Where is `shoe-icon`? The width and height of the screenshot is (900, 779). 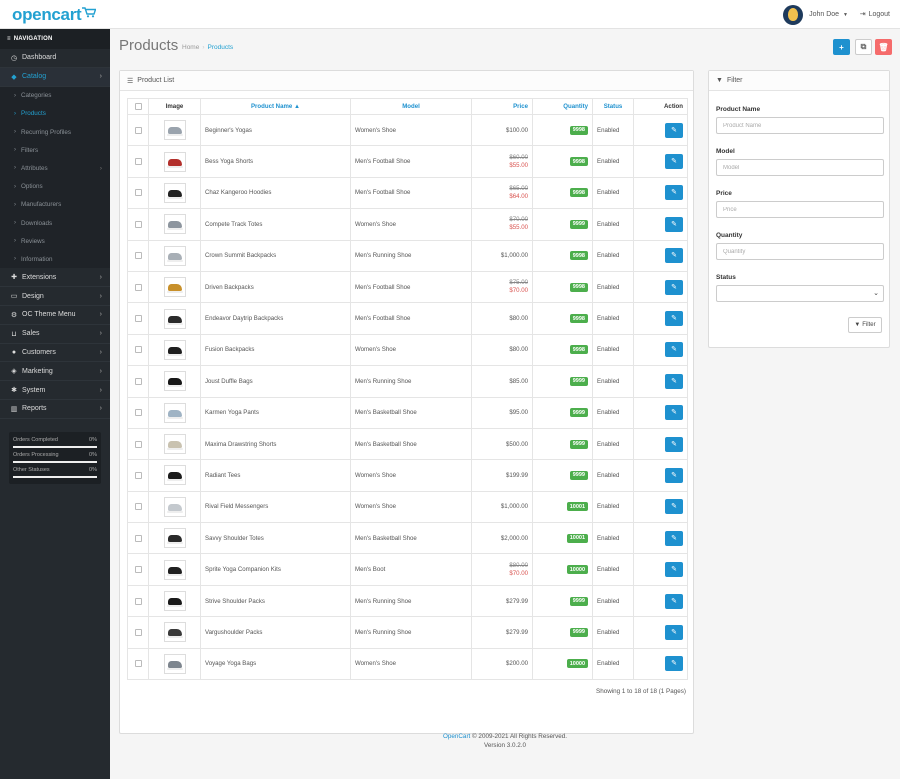 shoe-icon is located at coordinates (174, 634).